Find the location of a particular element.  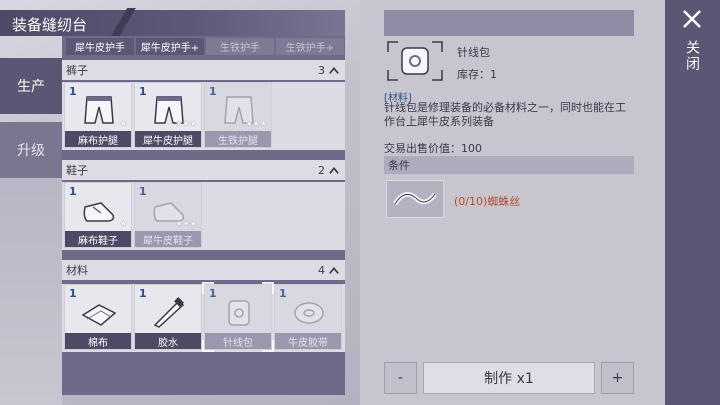

item-label: 麻布护腿 is located at coordinates (98, 139).